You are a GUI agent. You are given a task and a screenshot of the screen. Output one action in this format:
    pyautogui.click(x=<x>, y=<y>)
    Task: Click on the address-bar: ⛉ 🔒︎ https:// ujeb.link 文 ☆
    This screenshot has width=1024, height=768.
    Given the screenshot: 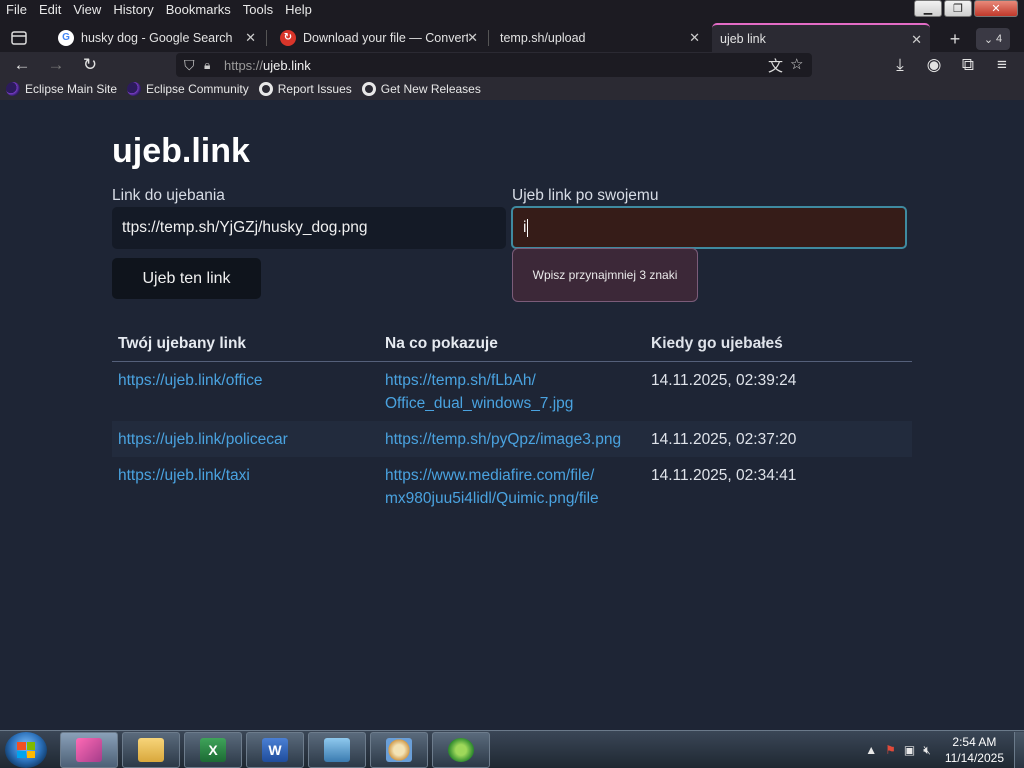 What is the action you would take?
    pyautogui.click(x=494, y=65)
    